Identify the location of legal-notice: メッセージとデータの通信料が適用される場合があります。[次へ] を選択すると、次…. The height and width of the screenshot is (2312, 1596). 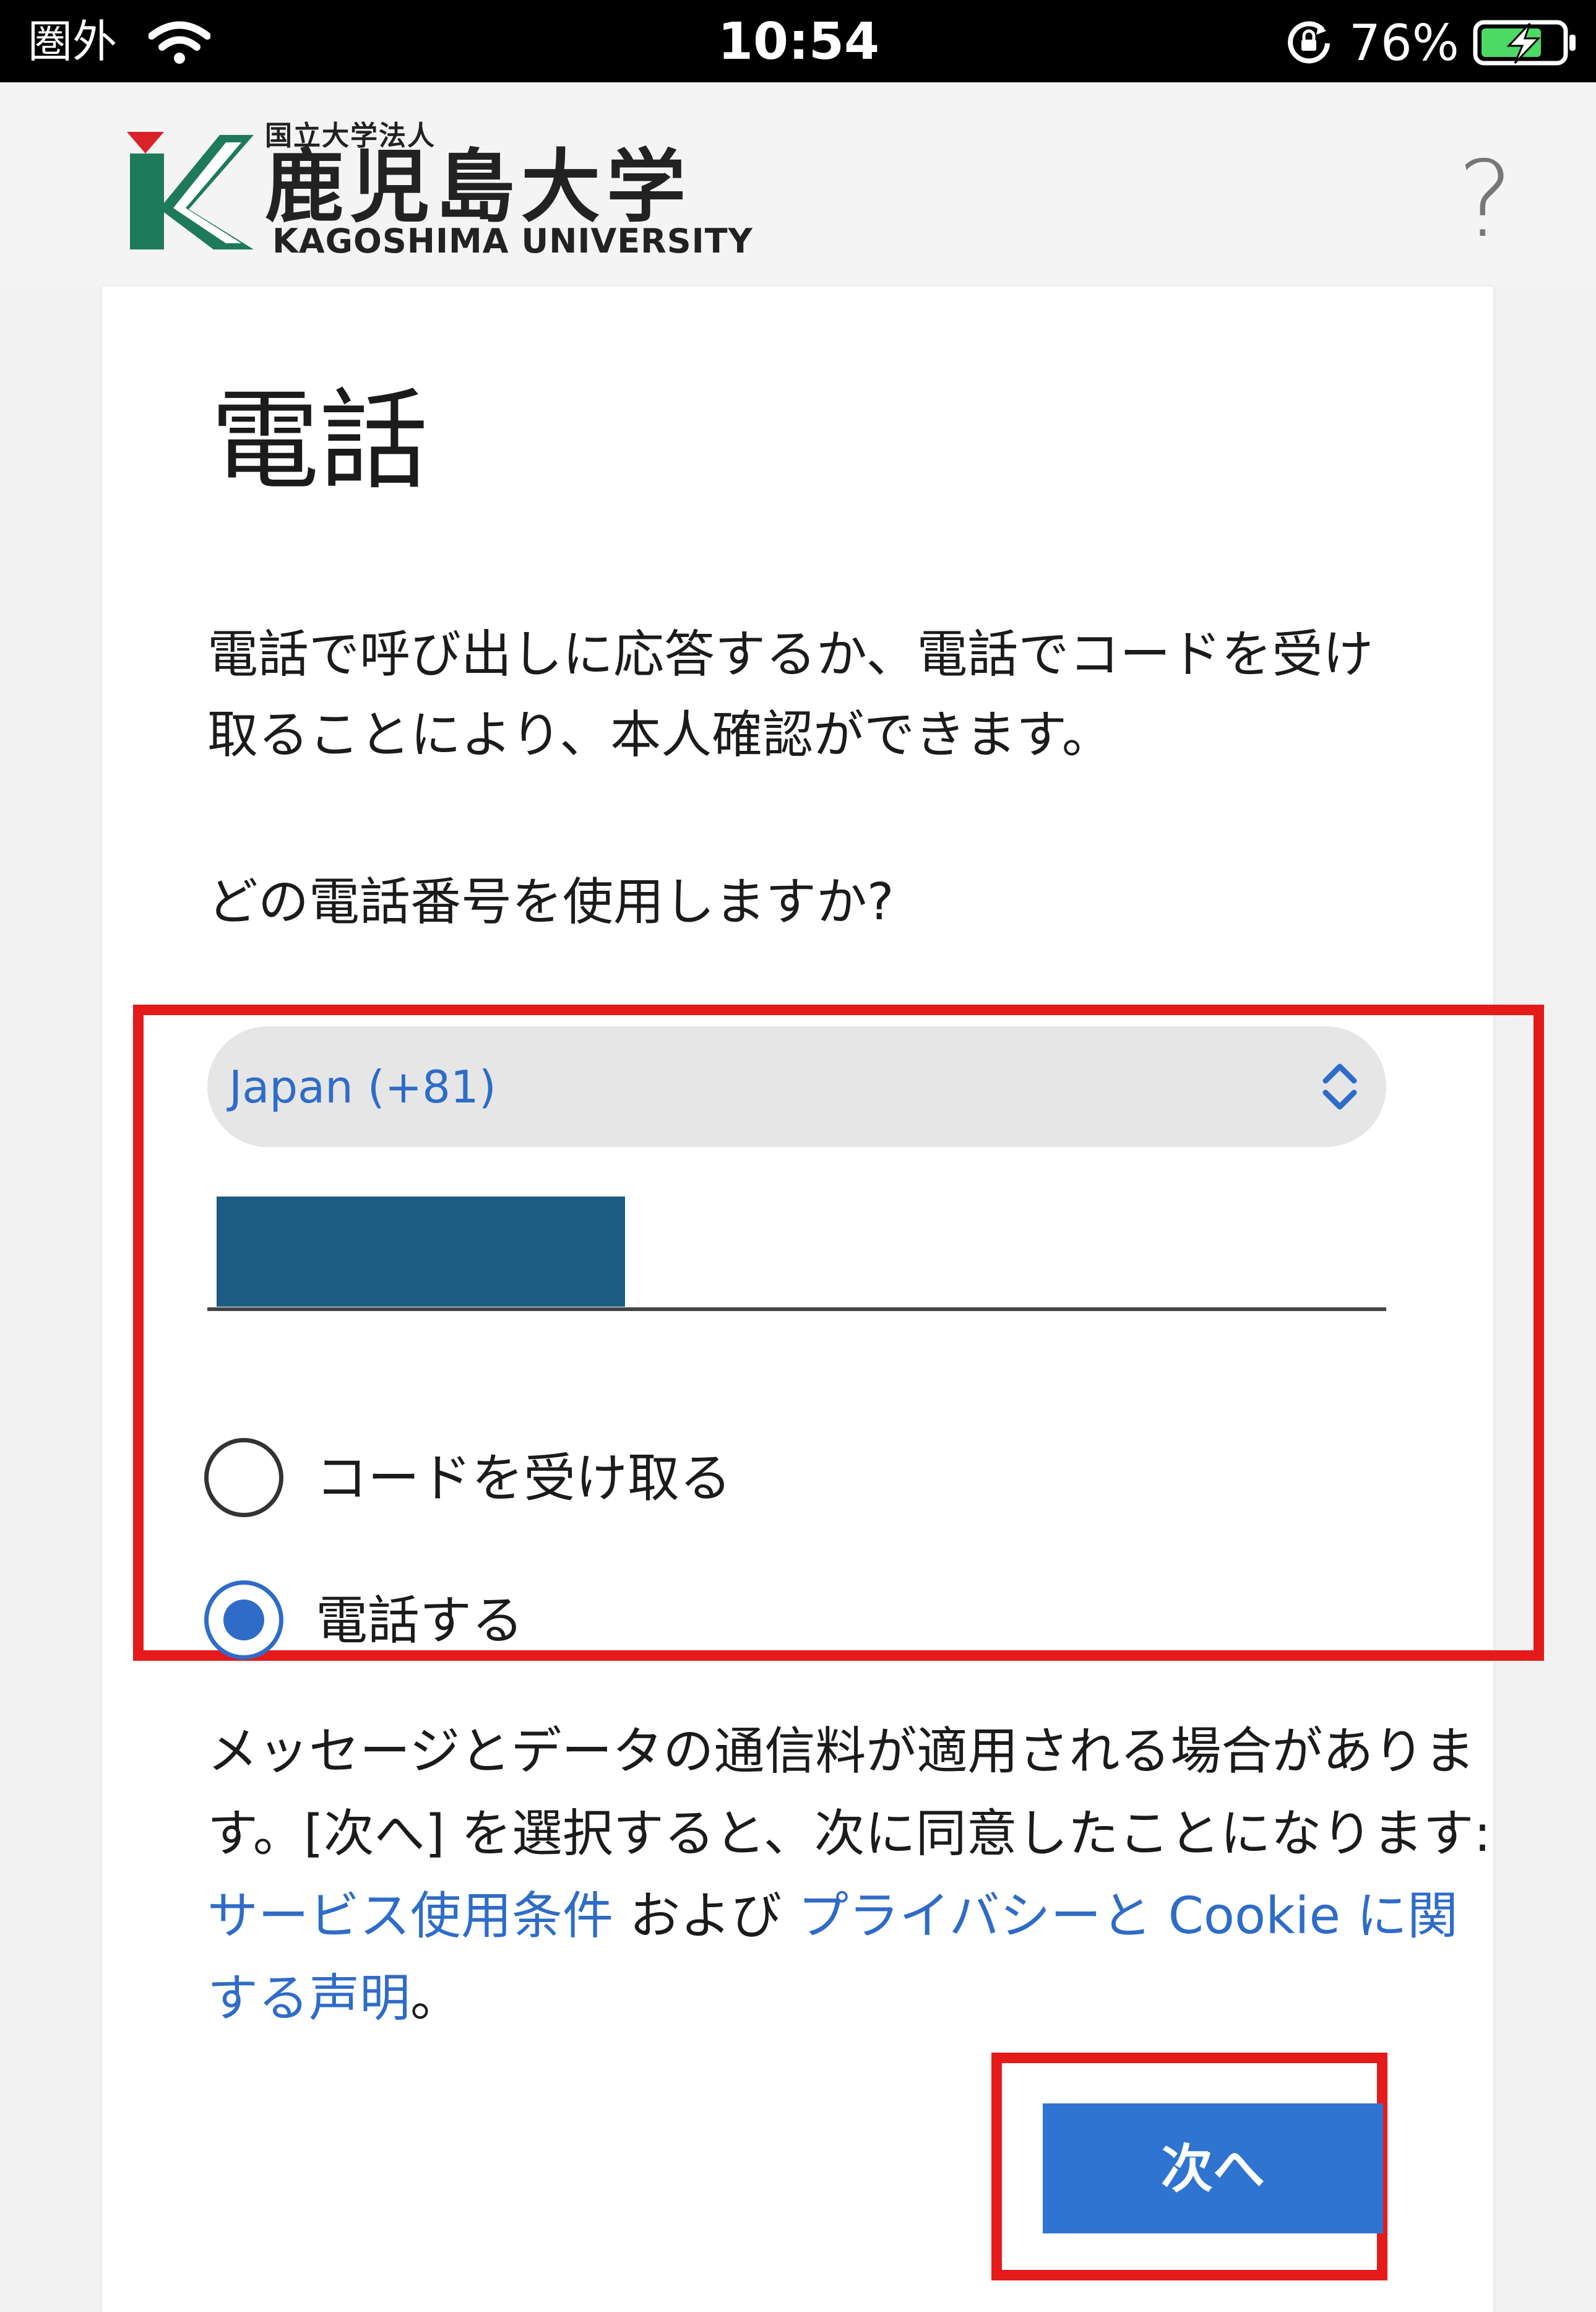
(851, 1875).